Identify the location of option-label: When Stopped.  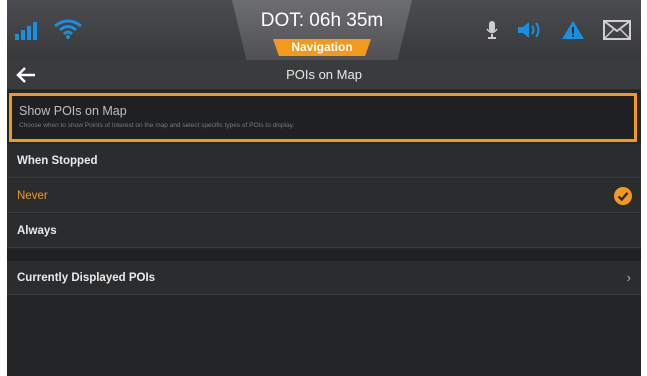
(57, 161).